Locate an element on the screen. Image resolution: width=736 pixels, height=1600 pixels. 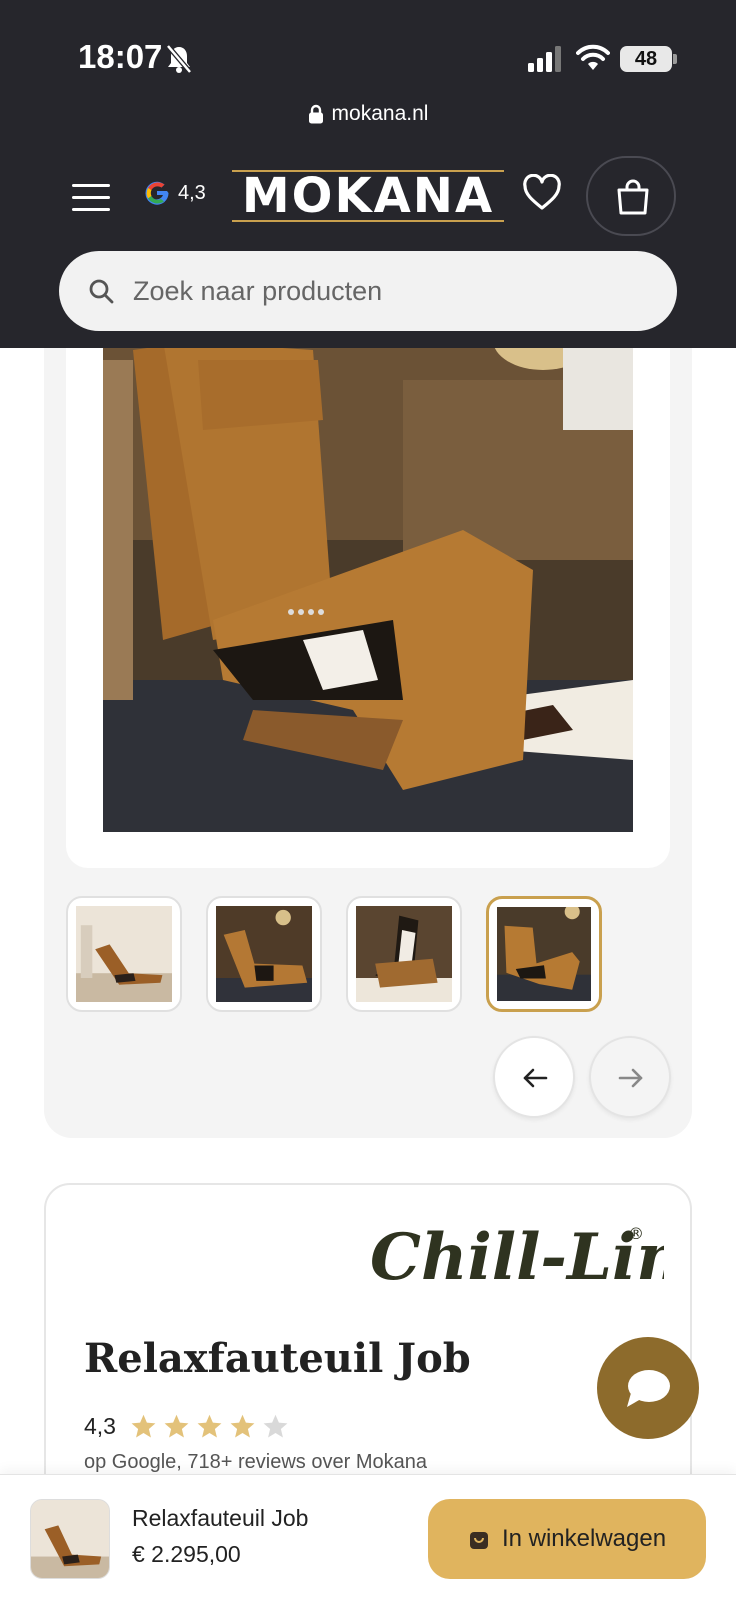
search-icon is located at coordinates (101, 291).